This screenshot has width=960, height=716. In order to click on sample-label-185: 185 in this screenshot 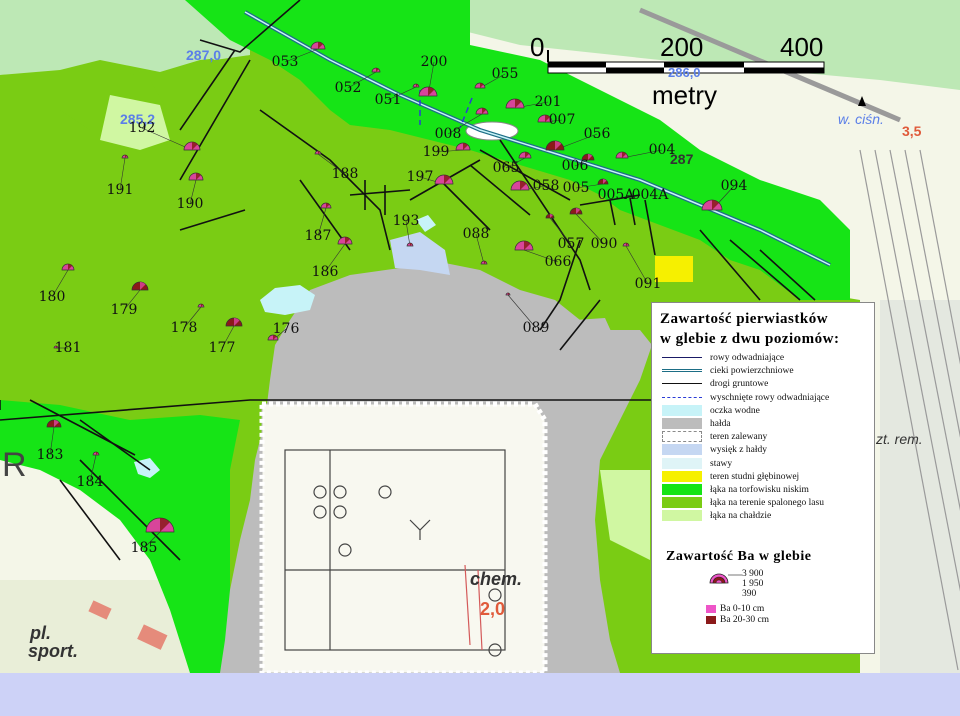, I will do `click(144, 548)`.